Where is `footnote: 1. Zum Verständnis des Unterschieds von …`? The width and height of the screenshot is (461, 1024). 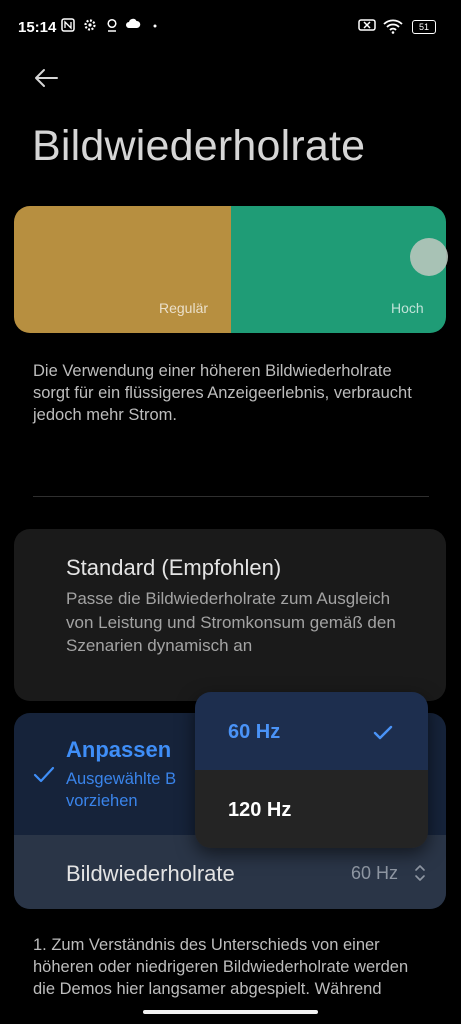 footnote: 1. Zum Verständnis des Unterschieds von … is located at coordinates (221, 967).